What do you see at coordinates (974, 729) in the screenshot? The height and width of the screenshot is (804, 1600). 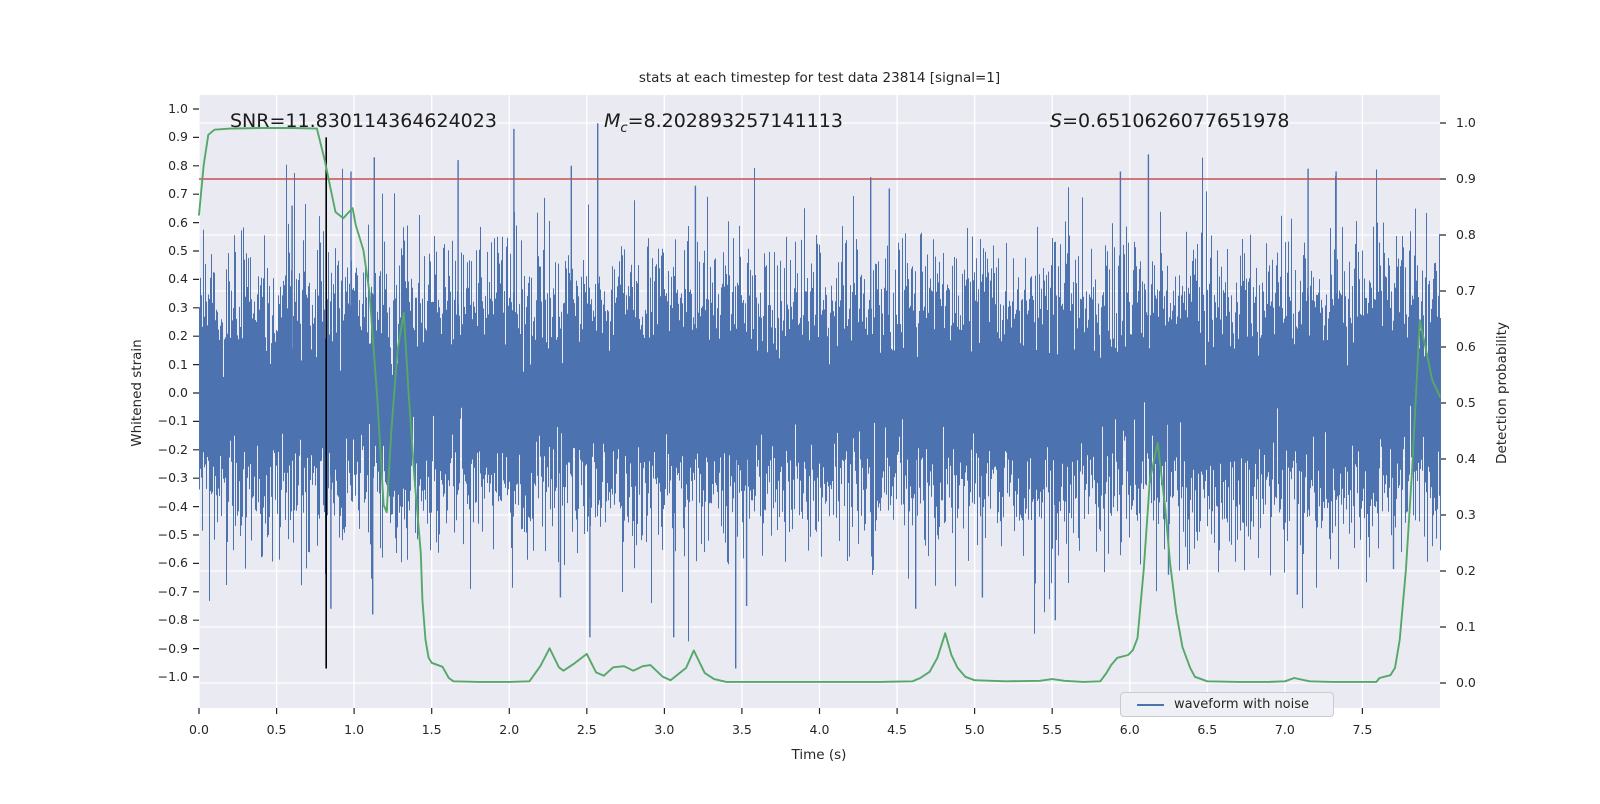 I see `tick-label: 5.0` at bounding box center [974, 729].